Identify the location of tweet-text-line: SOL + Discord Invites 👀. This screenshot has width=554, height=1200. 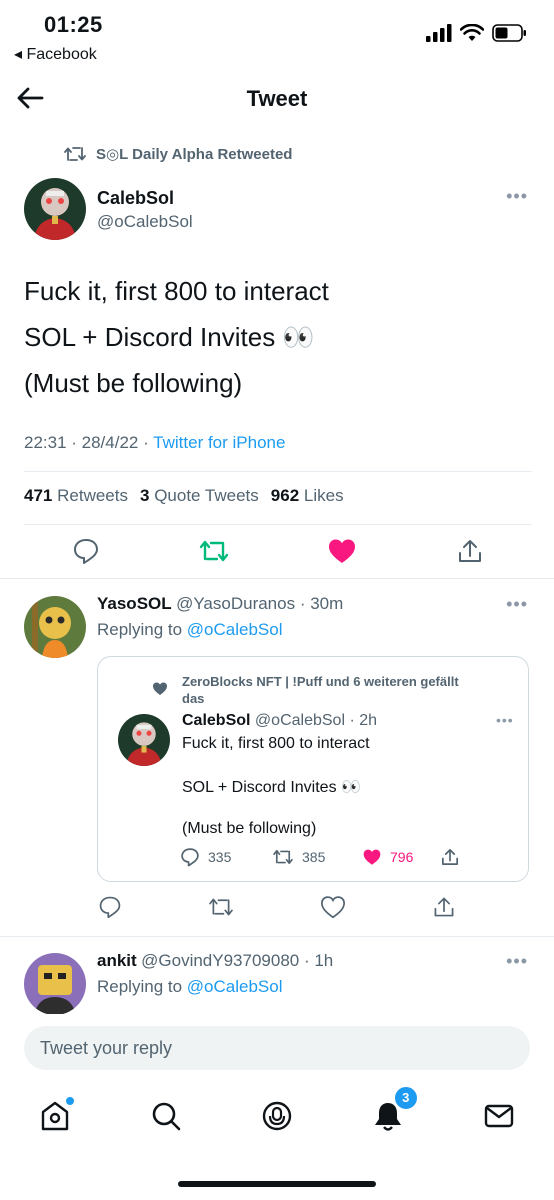
(169, 337).